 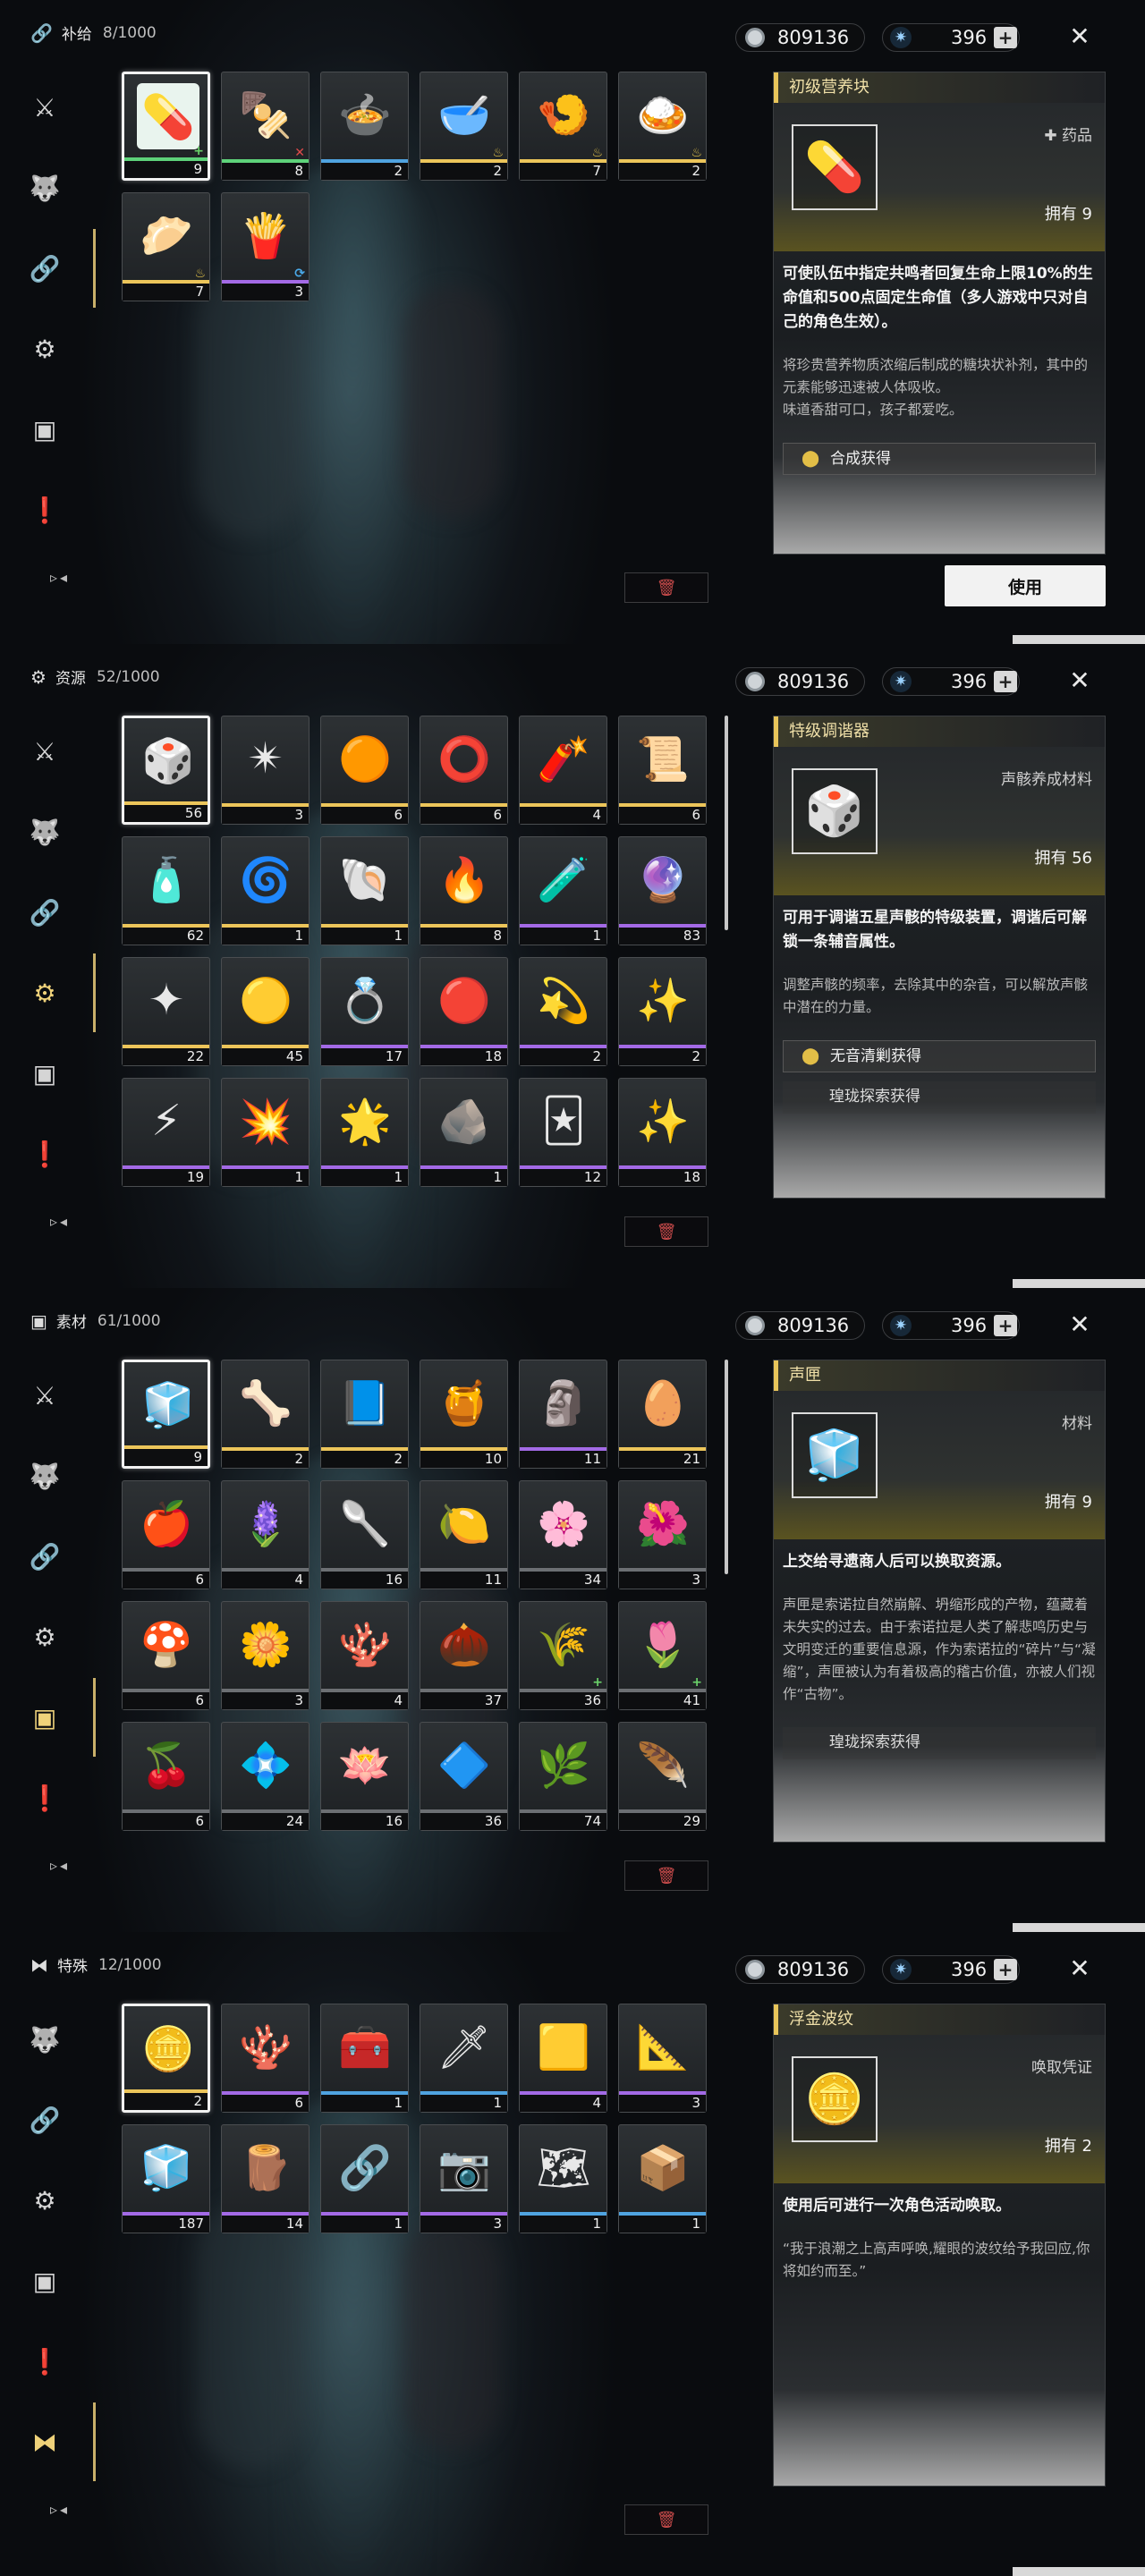 I want to click on item-slot: 🔗 1, so click(x=364, y=2178).